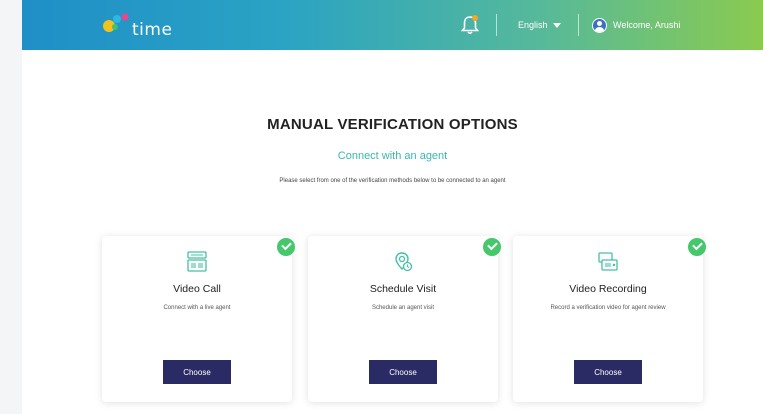 The height and width of the screenshot is (414, 763). Describe the element at coordinates (197, 262) in the screenshot. I see `video-call-icon` at that location.